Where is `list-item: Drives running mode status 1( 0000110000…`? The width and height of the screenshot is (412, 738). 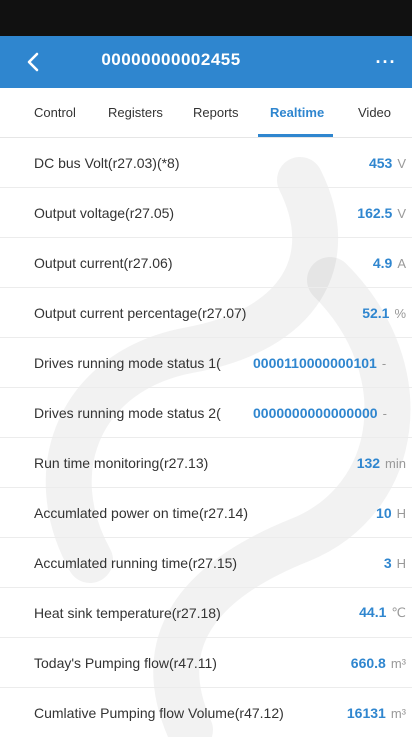
list-item: Drives running mode status 1( 0000110000… is located at coordinates (206, 363).